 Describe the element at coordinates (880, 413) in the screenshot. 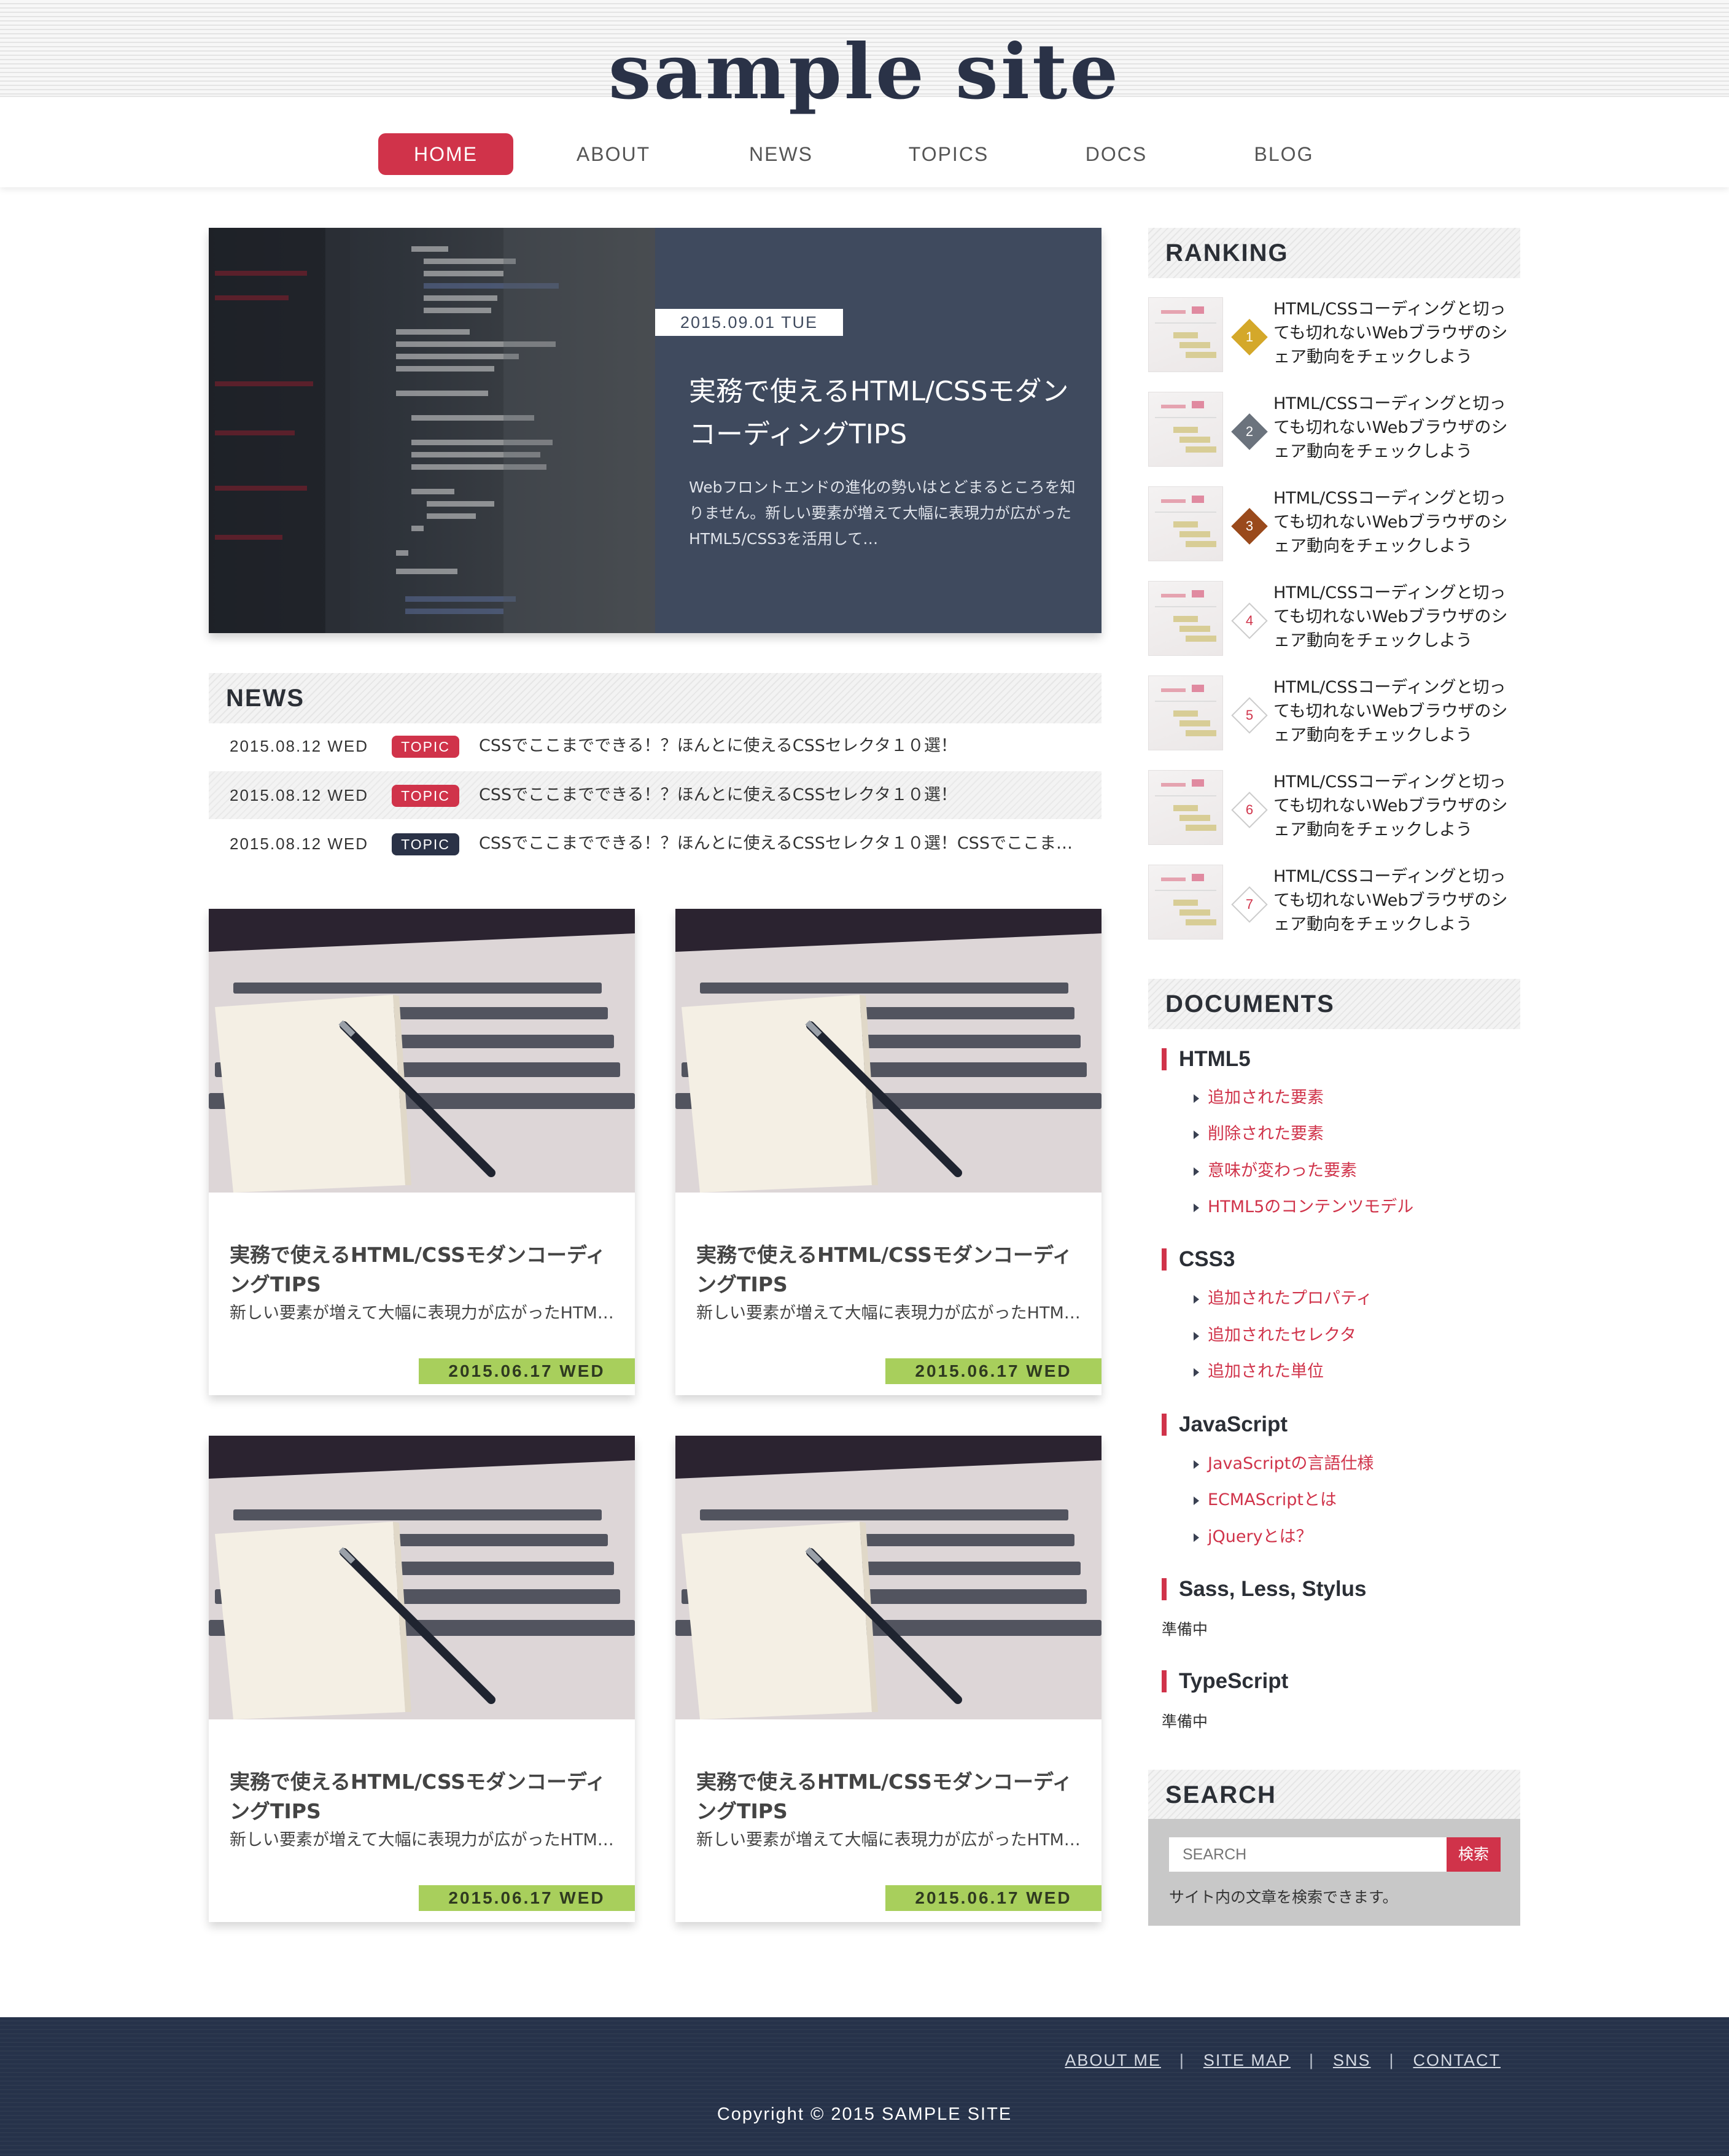

I see `hero-title: 実務で使えるHTML/CSSモダンコーディングTIPS` at that location.